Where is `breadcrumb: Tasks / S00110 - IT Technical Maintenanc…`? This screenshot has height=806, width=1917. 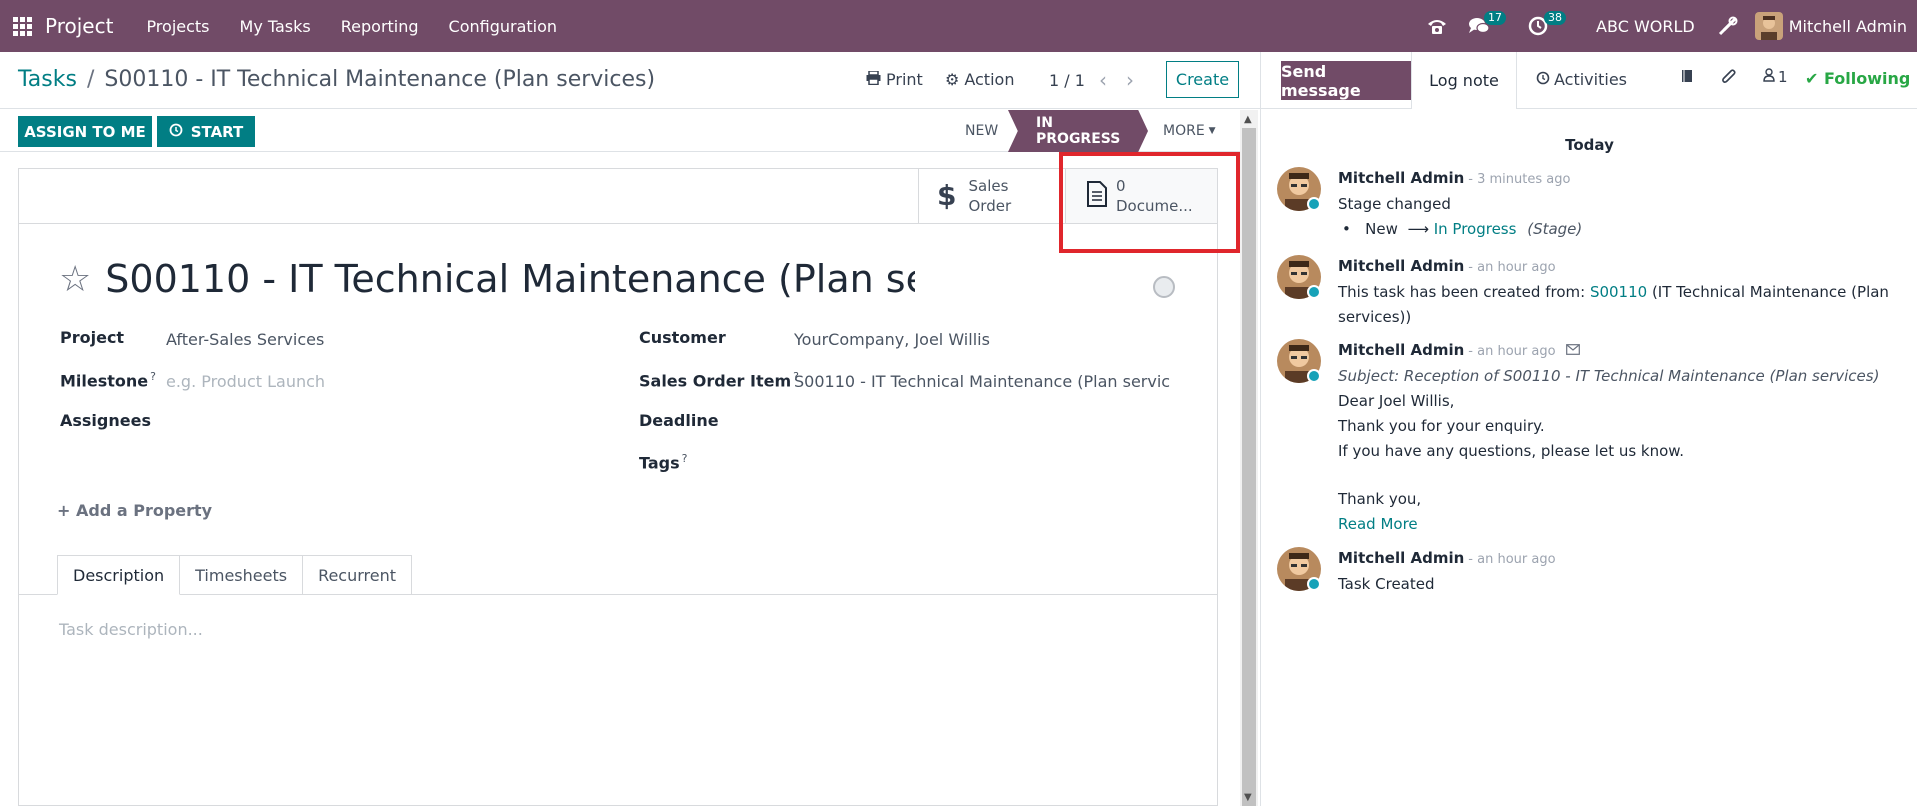
breadcrumb: Tasks / S00110 - IT Technical Maintenanc… is located at coordinates (336, 79).